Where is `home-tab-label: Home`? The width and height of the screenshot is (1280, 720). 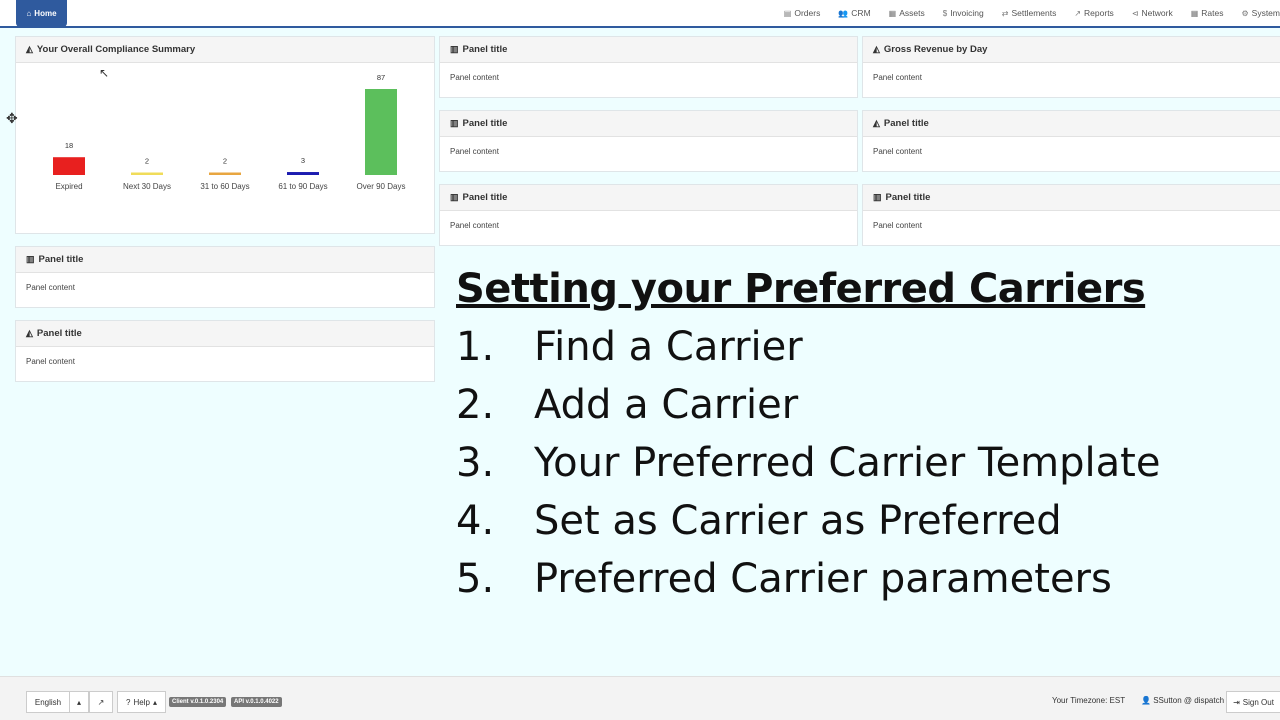 home-tab-label: Home is located at coordinates (45, 13).